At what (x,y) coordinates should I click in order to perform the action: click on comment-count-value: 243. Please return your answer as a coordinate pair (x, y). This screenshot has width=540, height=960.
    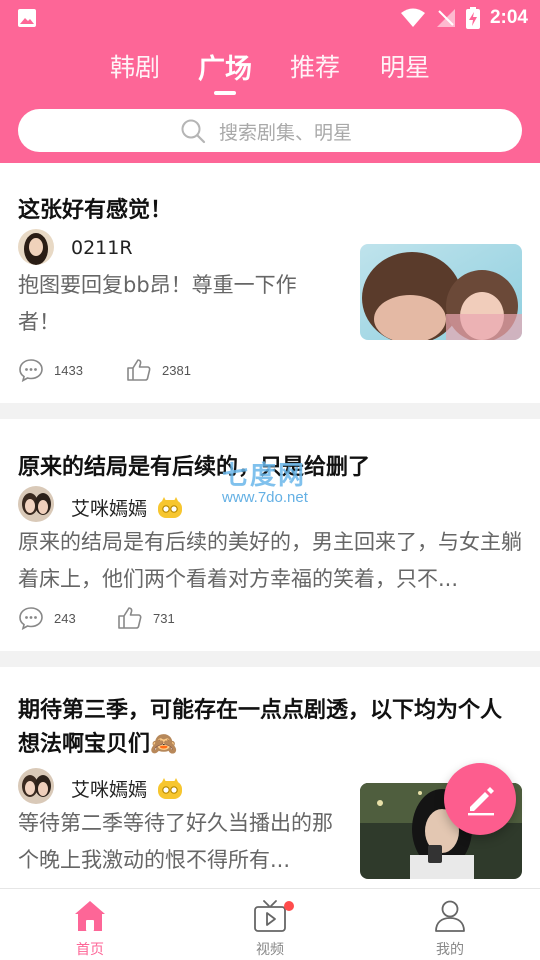
    Looking at the image, I should click on (65, 618).